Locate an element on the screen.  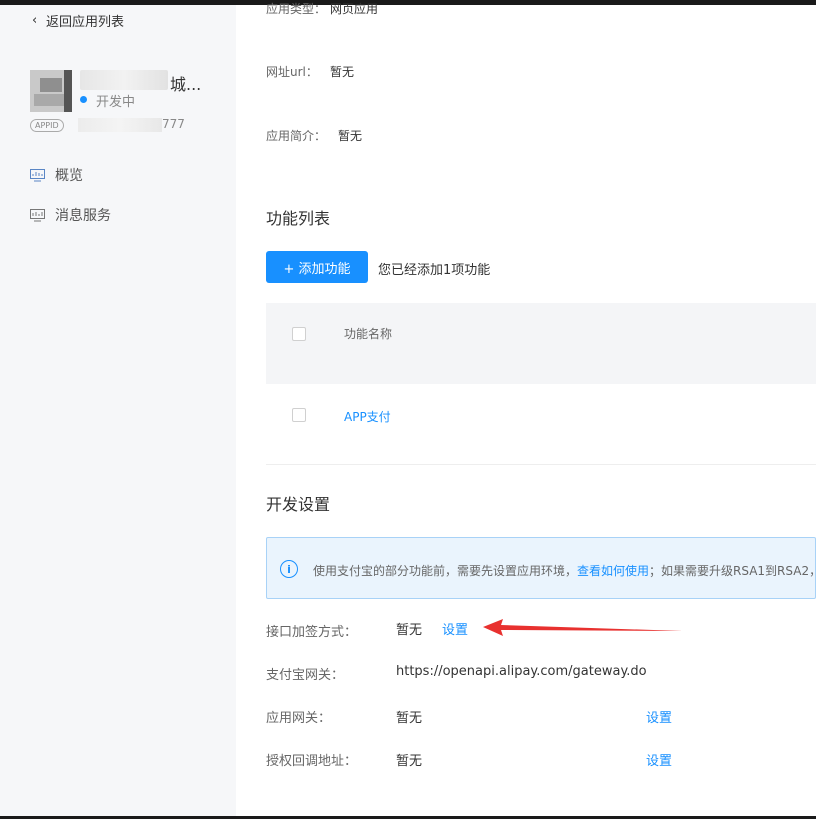
appid-redacted is located at coordinates (120, 125).